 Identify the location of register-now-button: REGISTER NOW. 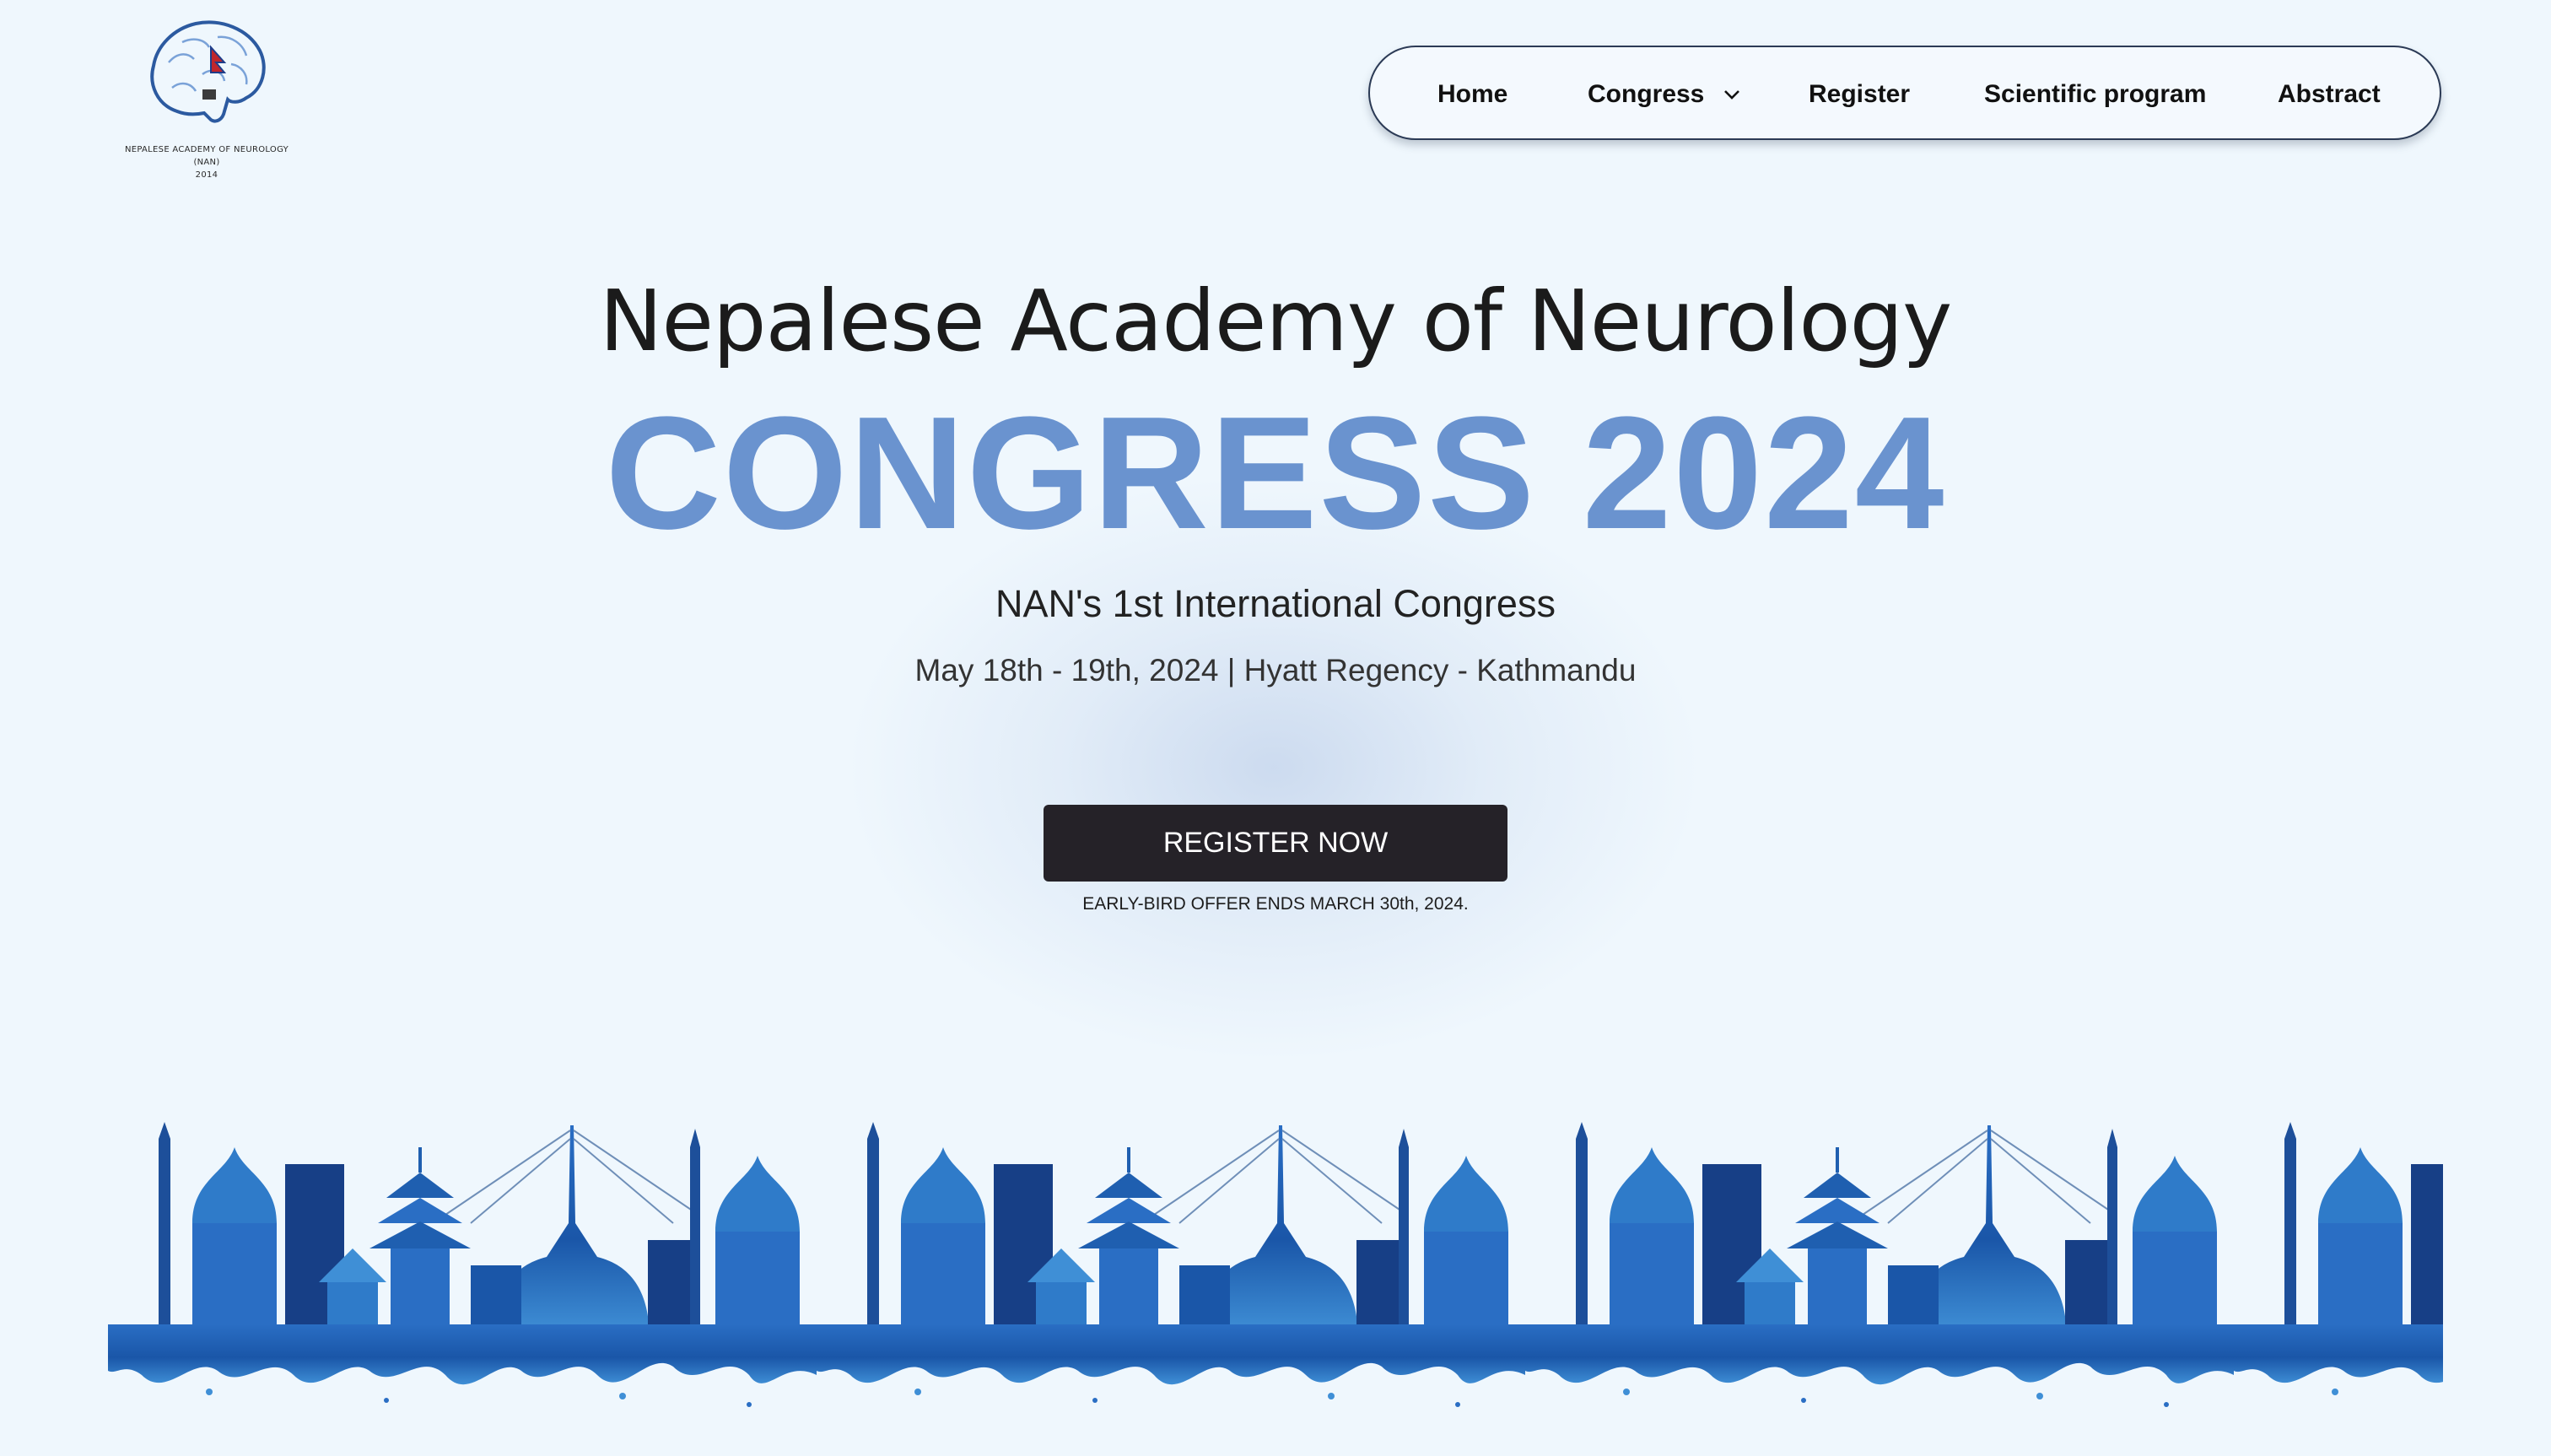
(1275, 844).